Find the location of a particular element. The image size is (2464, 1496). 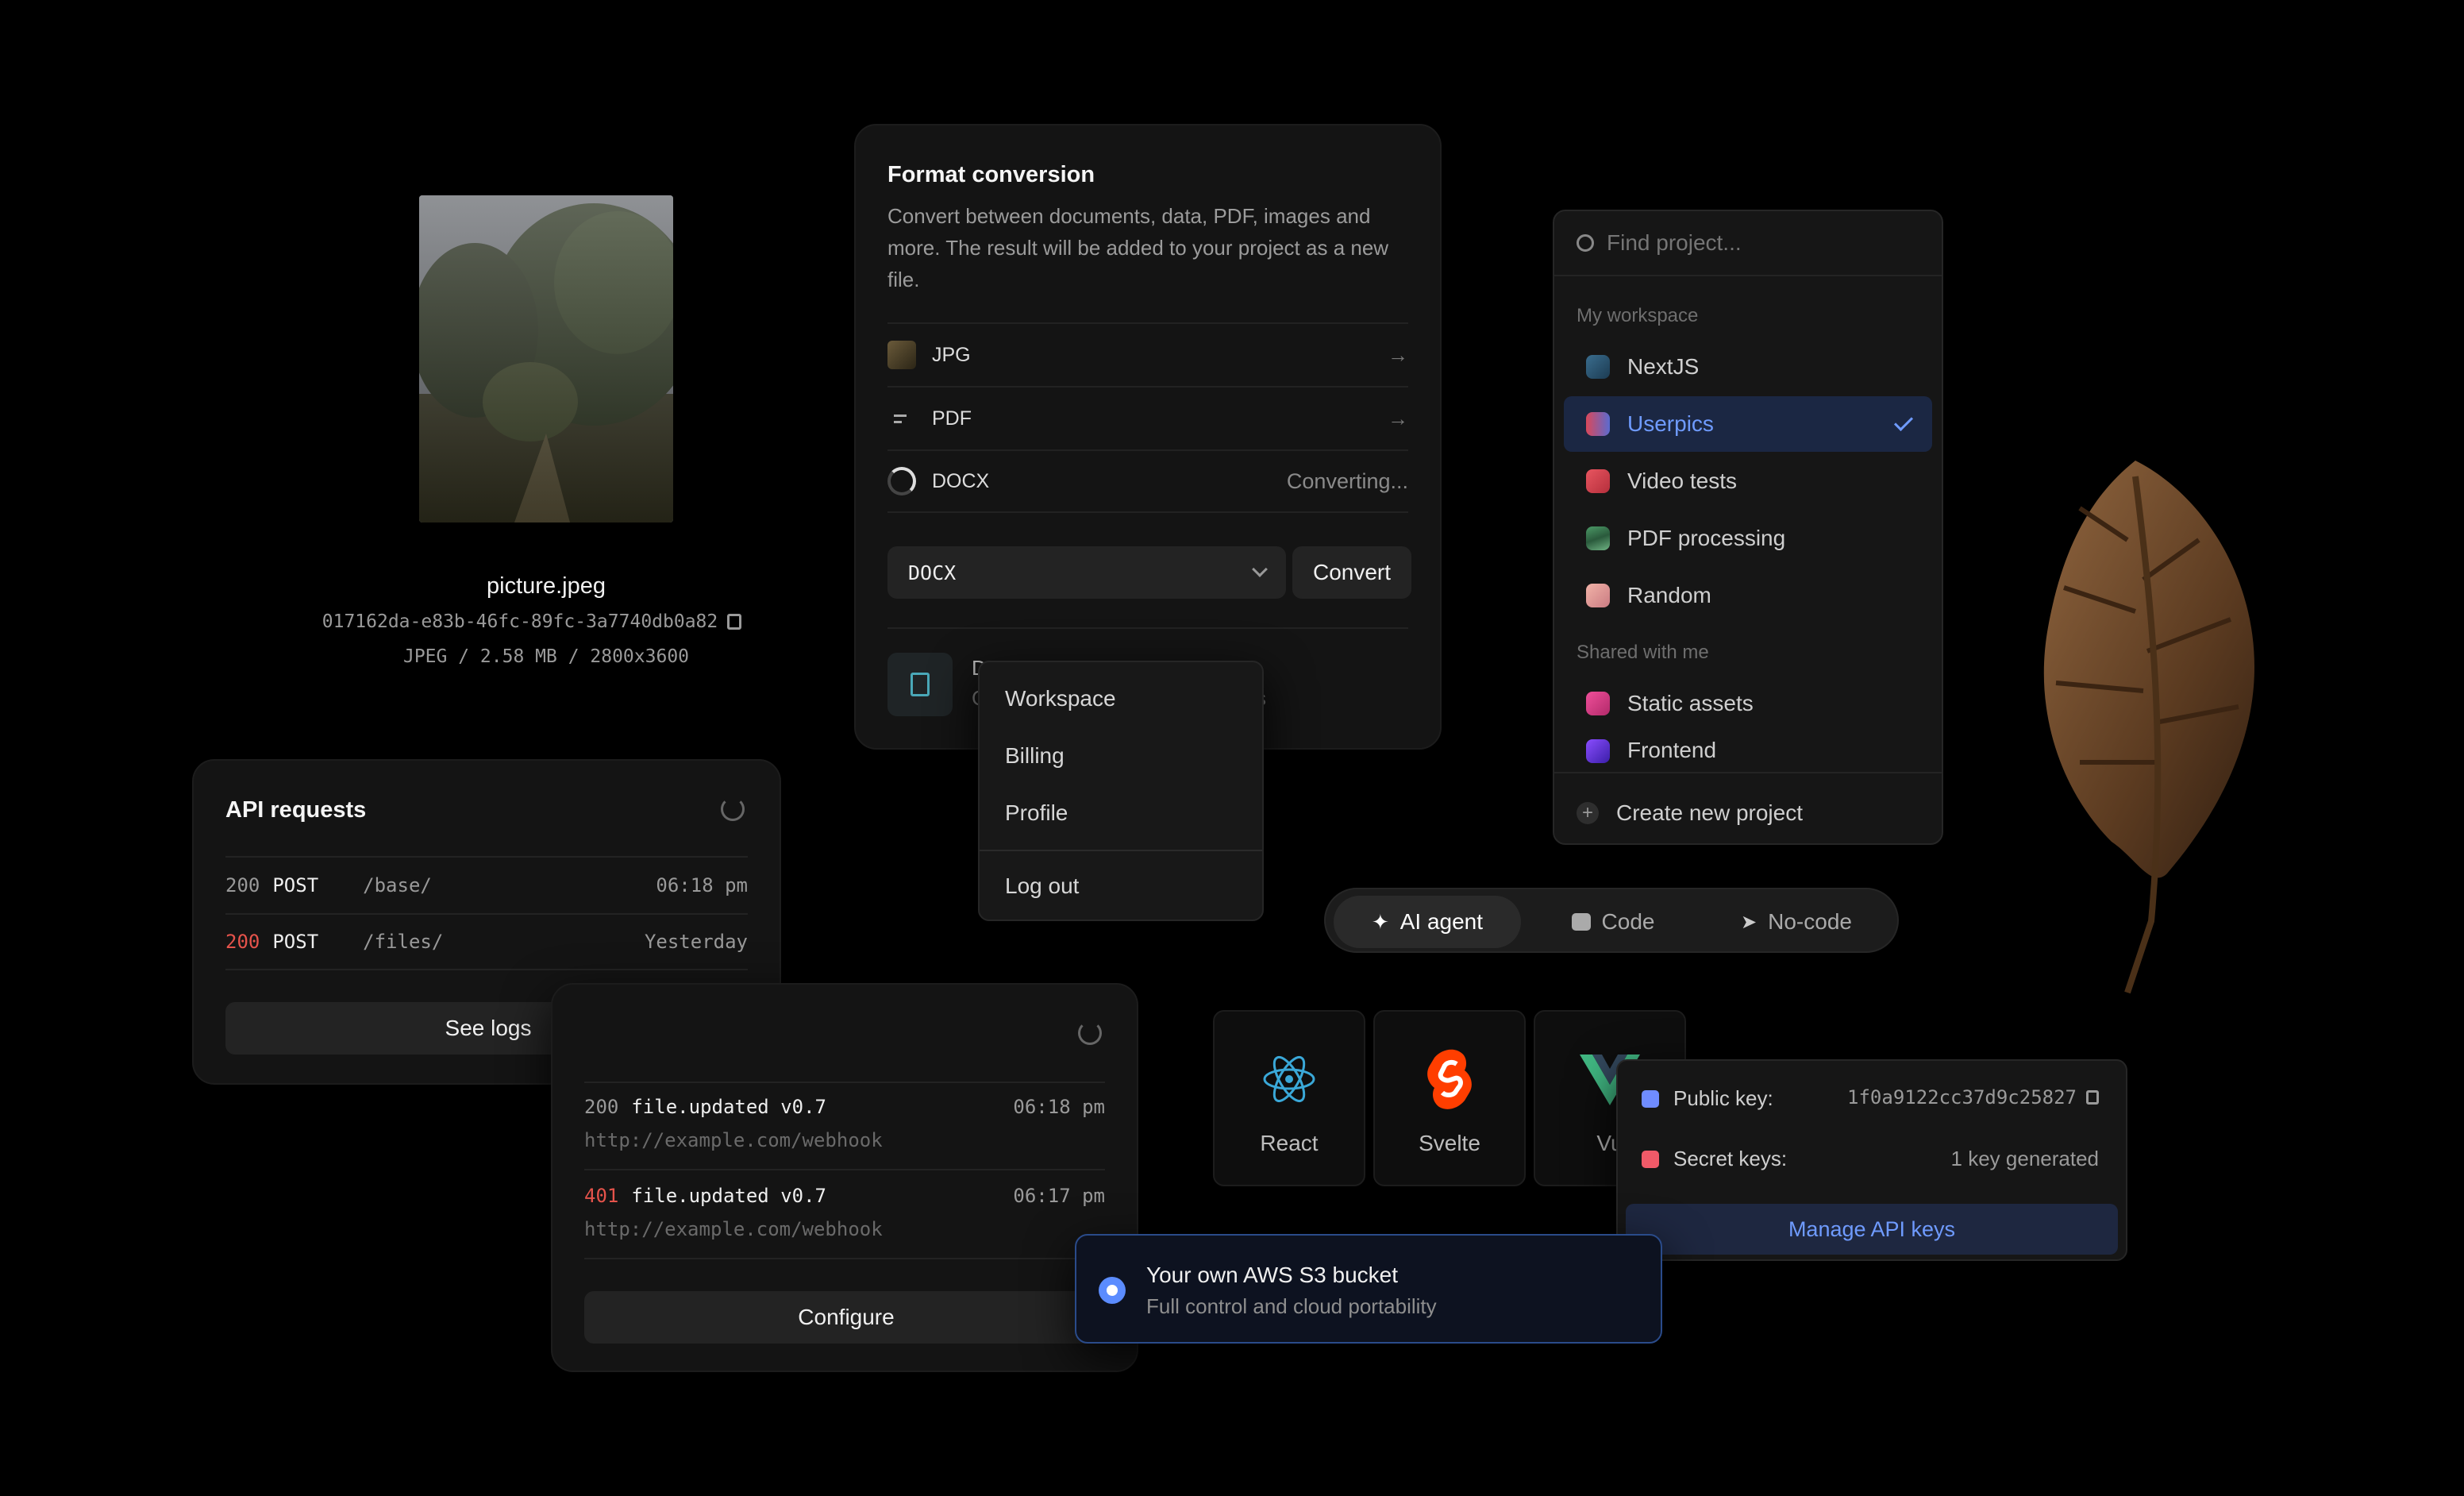

project-search is located at coordinates (1748, 243).